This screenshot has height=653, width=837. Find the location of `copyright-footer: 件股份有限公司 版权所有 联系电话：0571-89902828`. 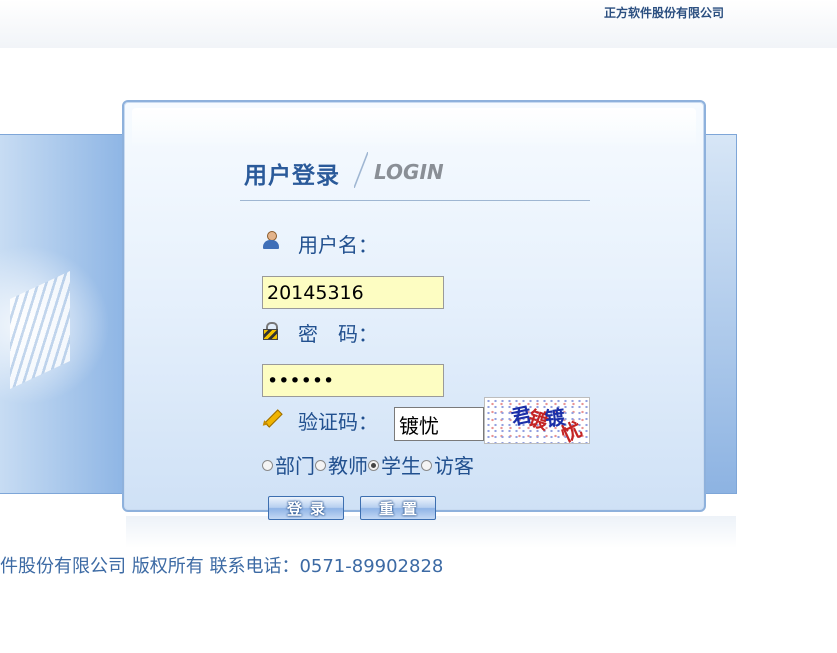

copyright-footer: 件股份有限公司 版权所有 联系电话：0571-89902828 is located at coordinates (222, 566).